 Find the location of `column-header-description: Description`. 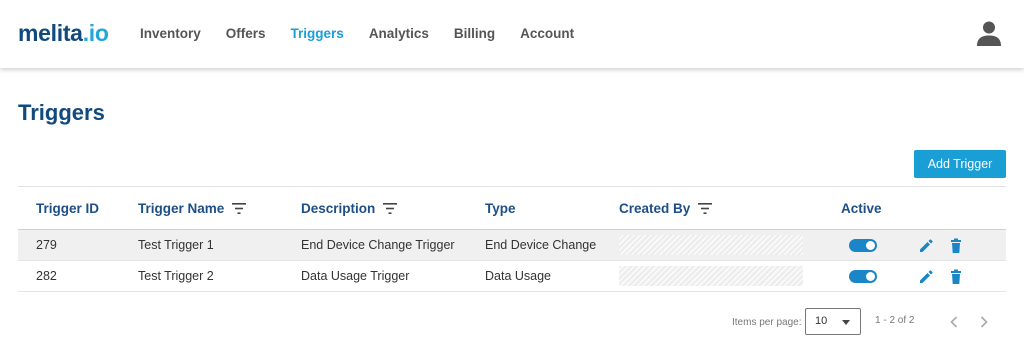

column-header-description: Description is located at coordinates (349, 208).